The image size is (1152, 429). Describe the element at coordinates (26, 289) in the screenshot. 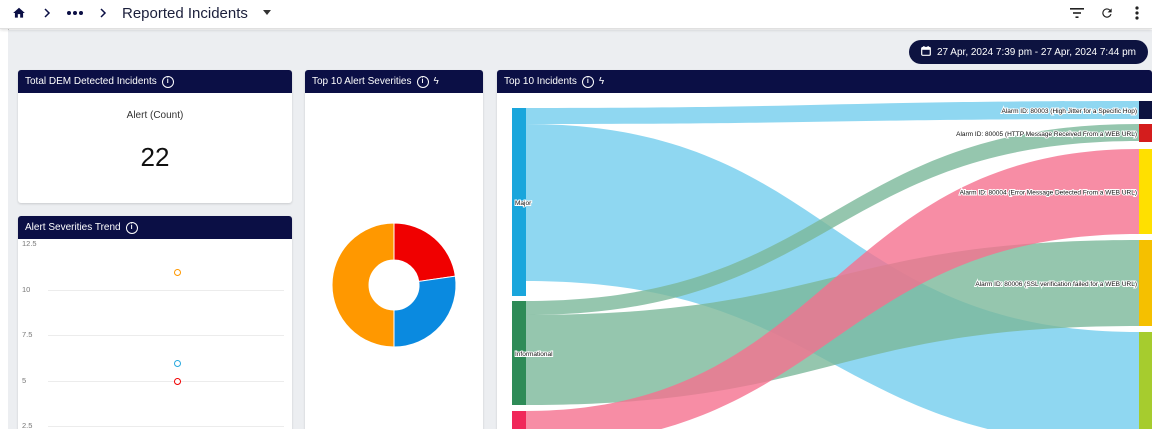

I see `y-tick-label: 10` at that location.